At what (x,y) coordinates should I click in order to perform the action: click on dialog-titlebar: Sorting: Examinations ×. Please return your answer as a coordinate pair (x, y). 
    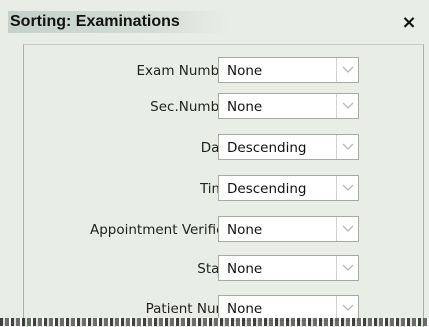
    Looking at the image, I should click on (214, 21).